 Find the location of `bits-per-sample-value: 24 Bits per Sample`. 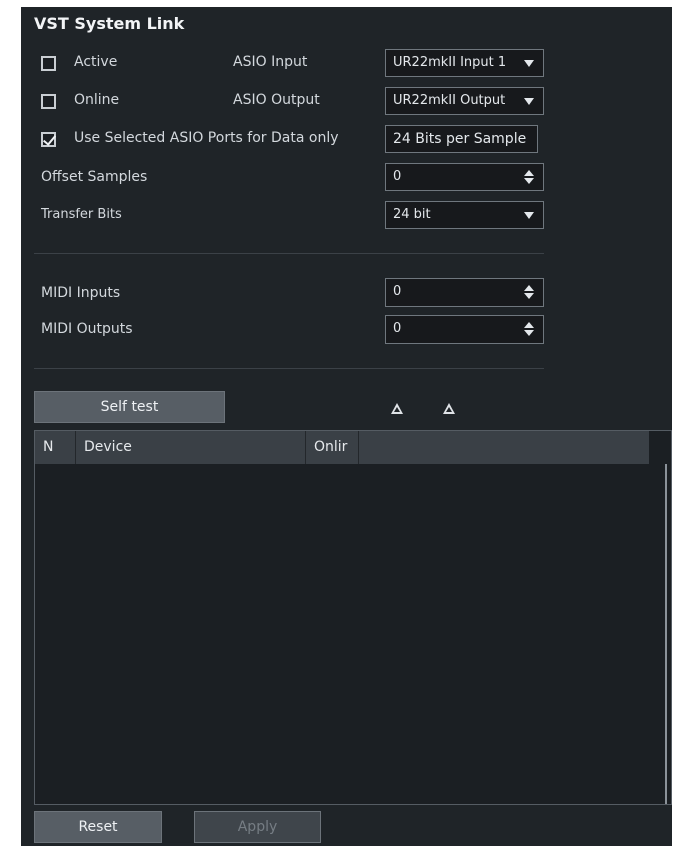

bits-per-sample-value: 24 Bits per Sample is located at coordinates (460, 139).